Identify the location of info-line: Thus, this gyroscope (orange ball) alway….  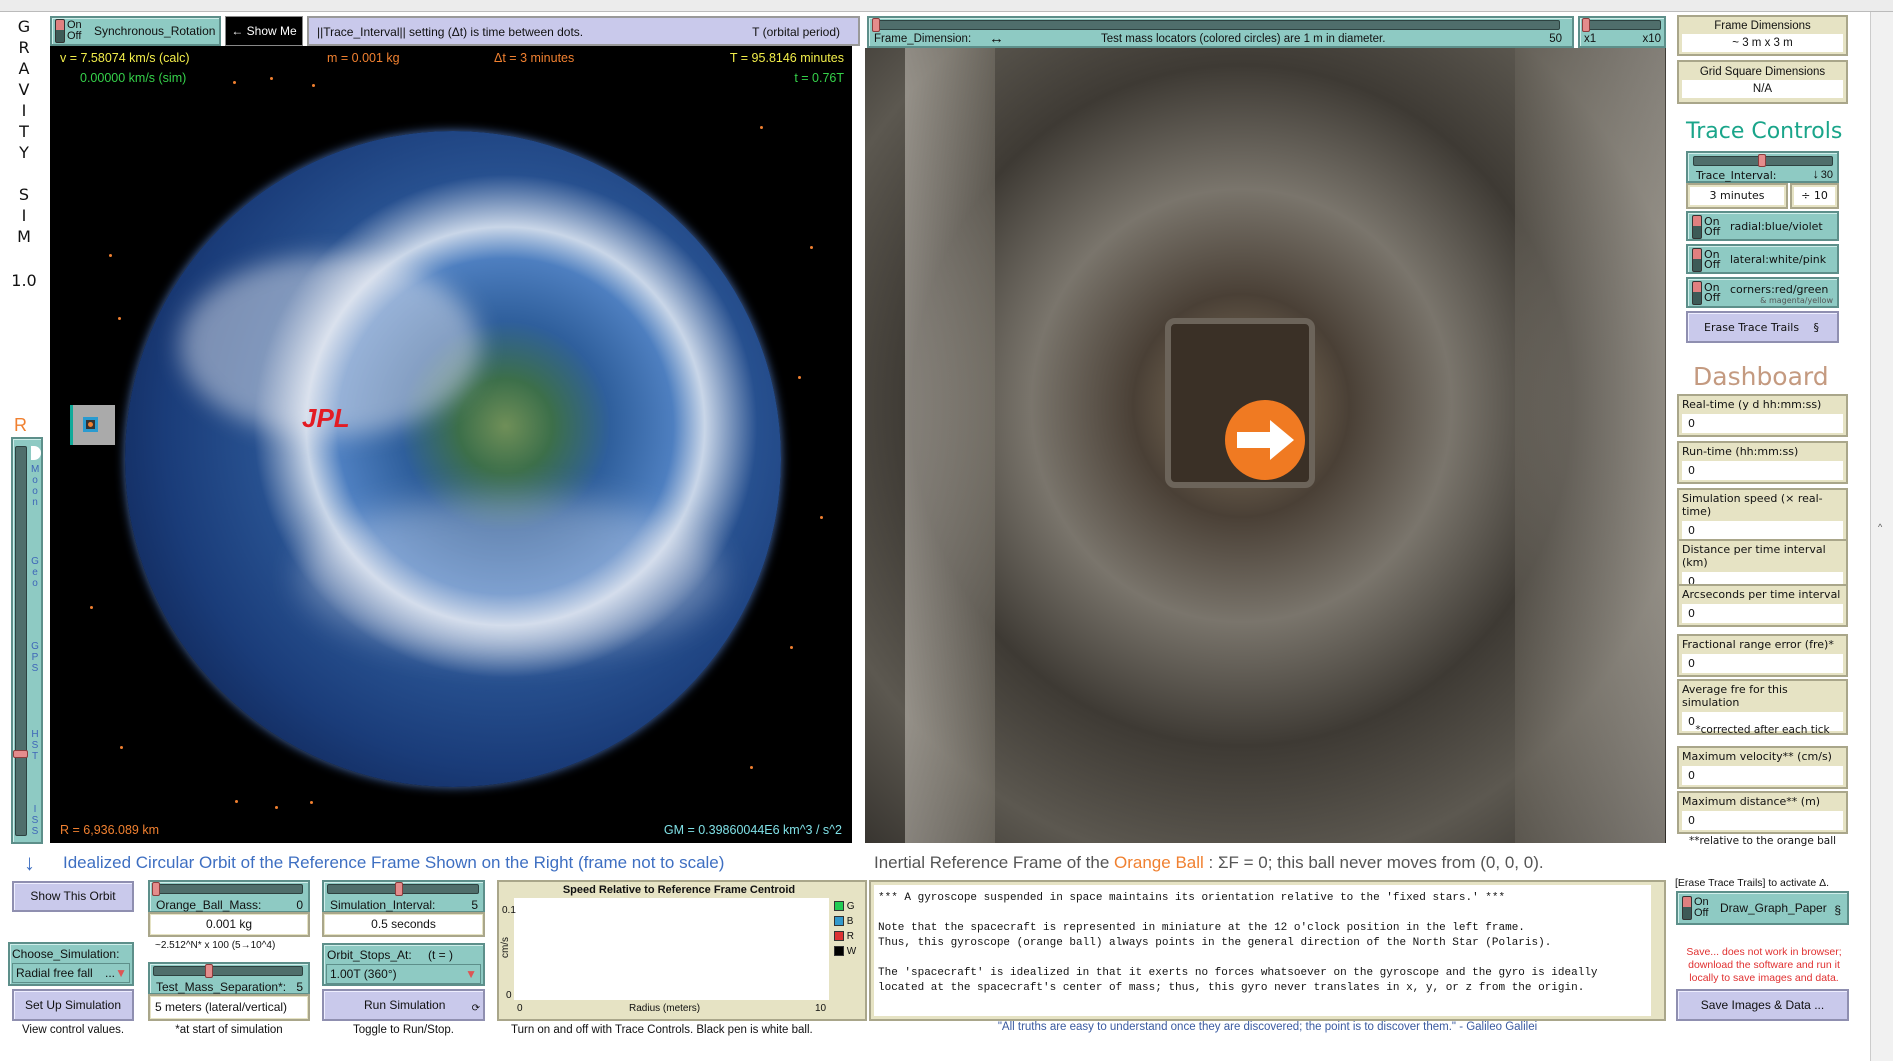
(1215, 943).